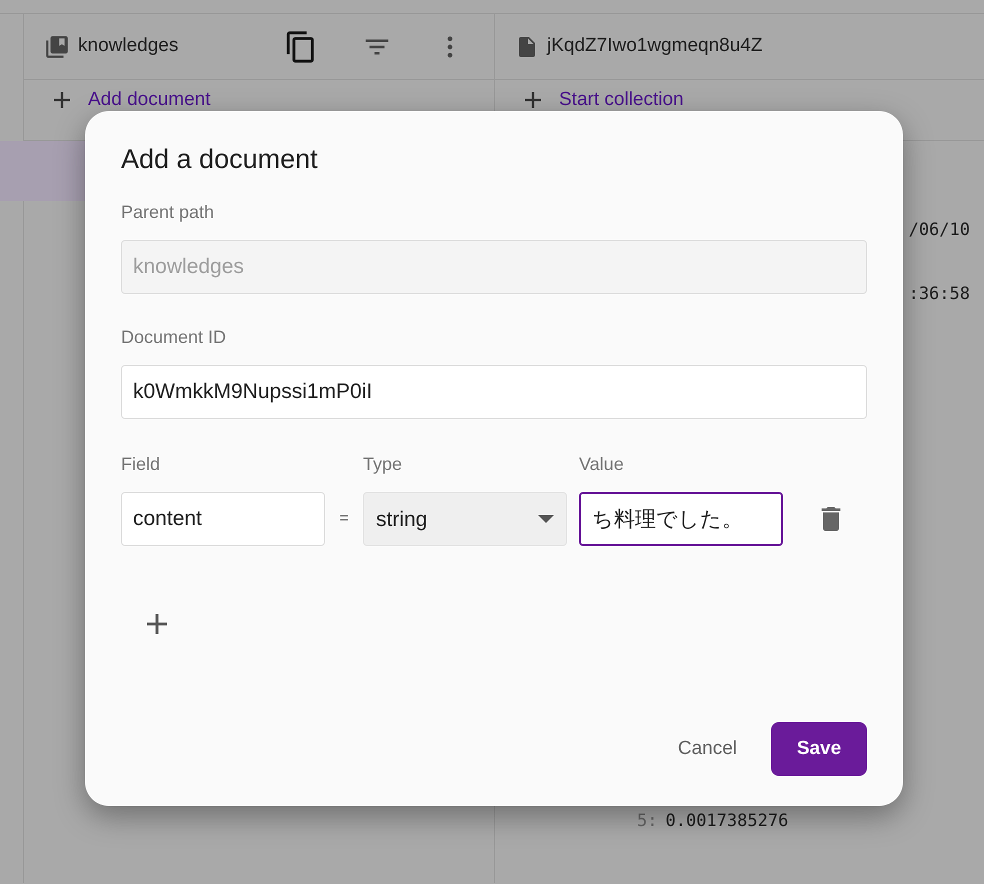  I want to click on add-document-link: Add document, so click(149, 100).